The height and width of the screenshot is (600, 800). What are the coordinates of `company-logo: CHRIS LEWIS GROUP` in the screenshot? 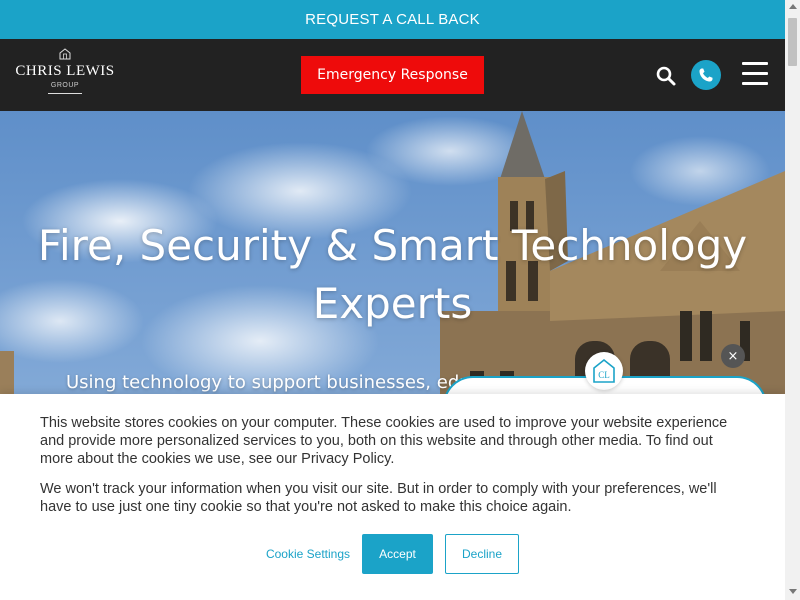 It's located at (65, 75).